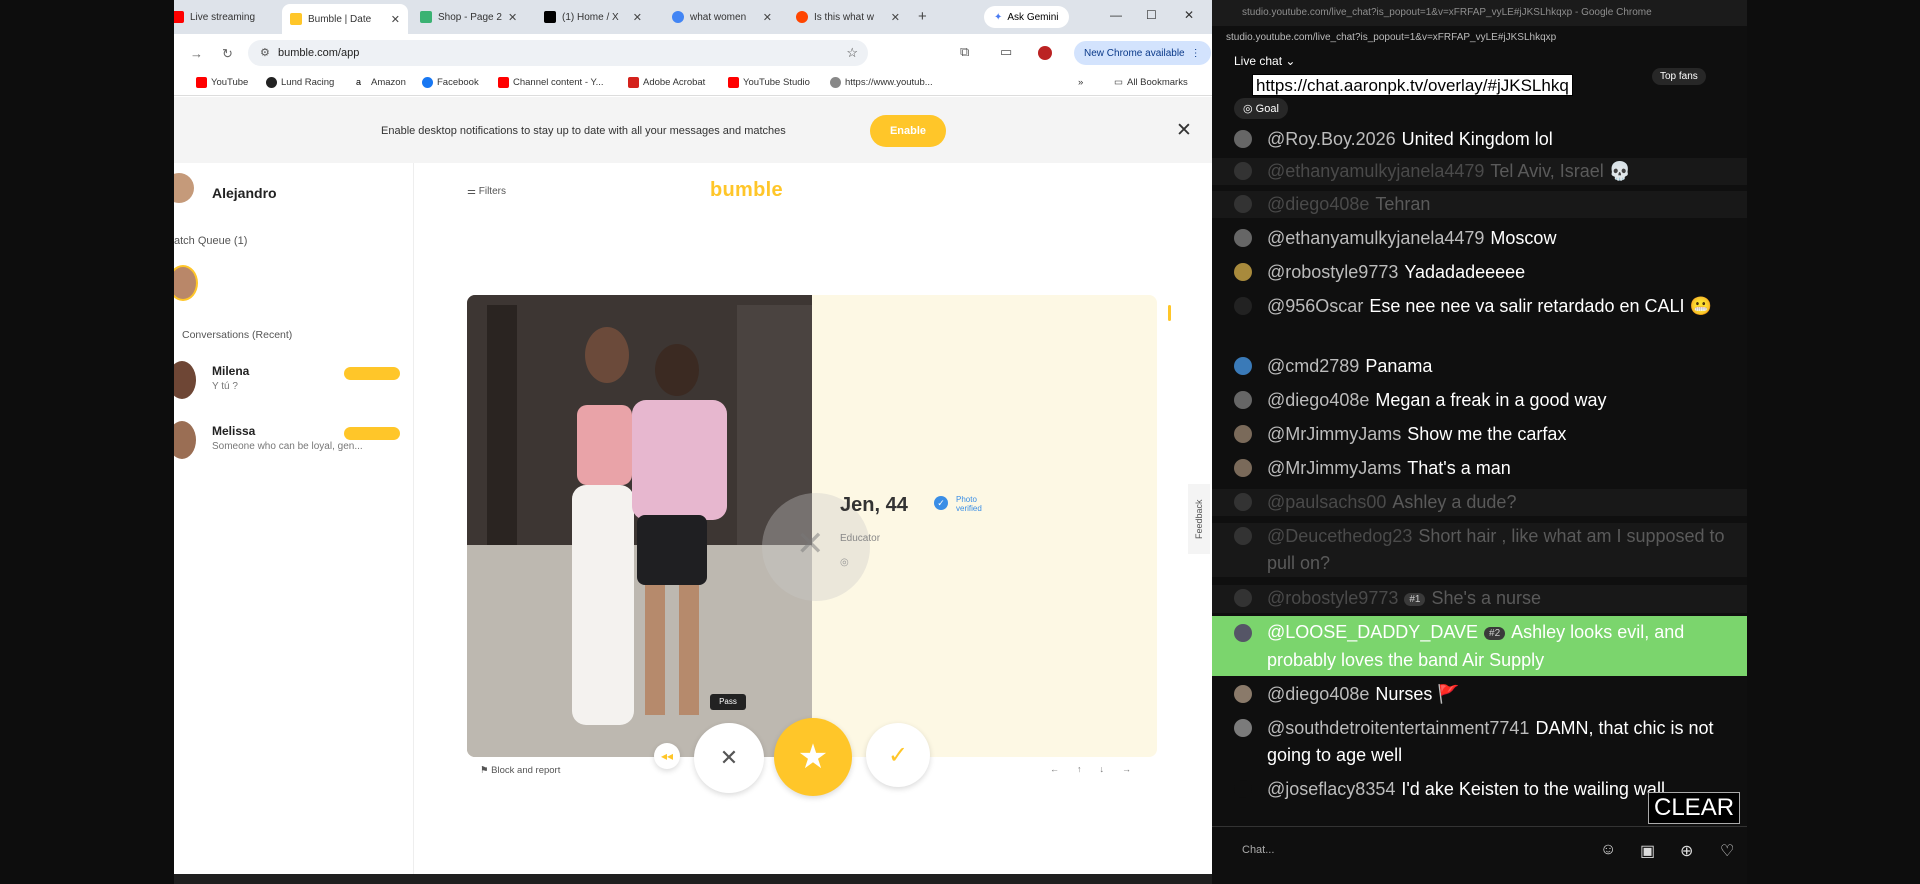 The image size is (1920, 884). What do you see at coordinates (1290, 61) in the screenshot?
I see `chevron-down-icon: ⌄` at bounding box center [1290, 61].